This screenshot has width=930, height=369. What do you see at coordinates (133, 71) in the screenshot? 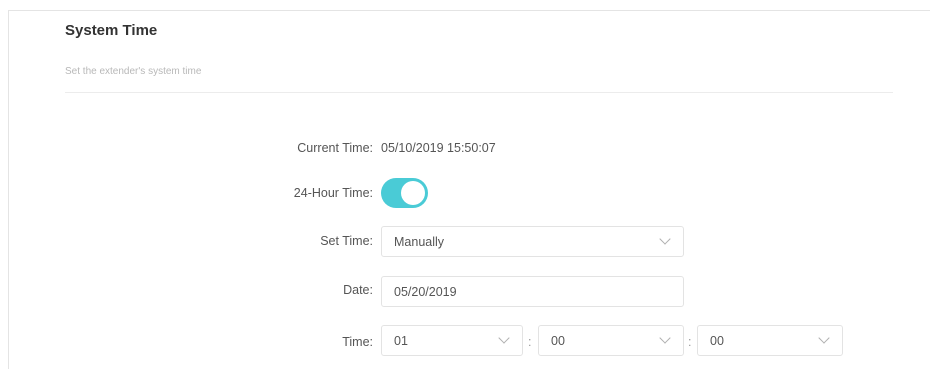
I see `section-subtitle: Set the extender's system time` at bounding box center [133, 71].